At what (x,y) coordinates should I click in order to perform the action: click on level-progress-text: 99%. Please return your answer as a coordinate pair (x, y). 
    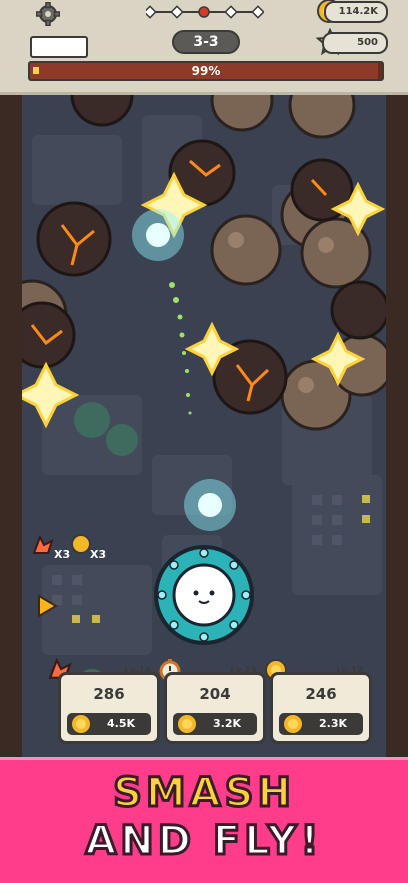
    Looking at the image, I should click on (206, 71).